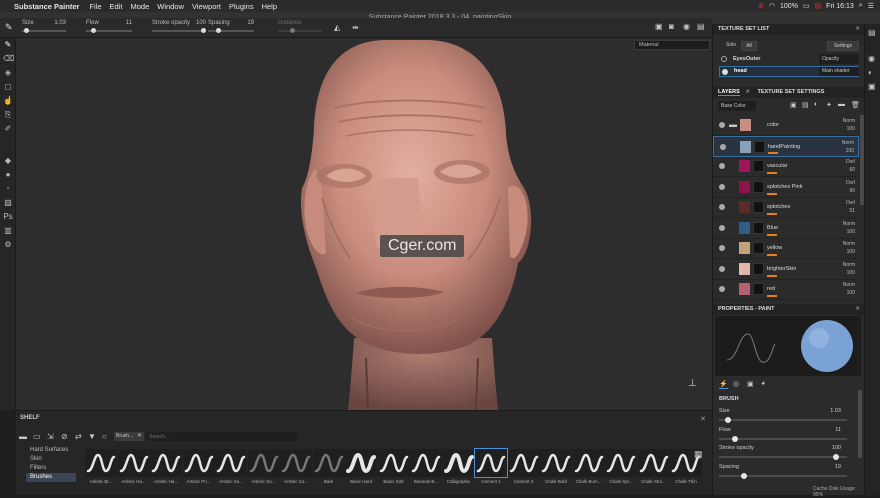 The image size is (880, 498). Describe the element at coordinates (829, 105) in the screenshot. I see `add-effect-icon: ✦` at that location.